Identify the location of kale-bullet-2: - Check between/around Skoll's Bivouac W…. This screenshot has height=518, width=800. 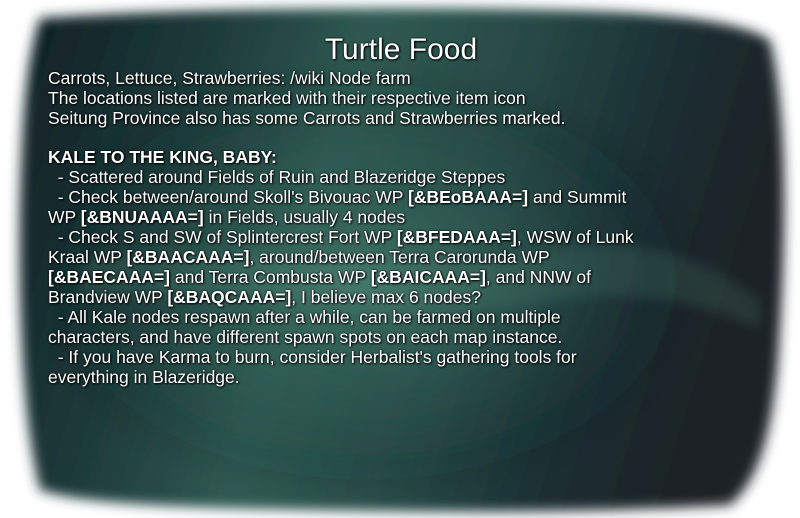
(337, 207).